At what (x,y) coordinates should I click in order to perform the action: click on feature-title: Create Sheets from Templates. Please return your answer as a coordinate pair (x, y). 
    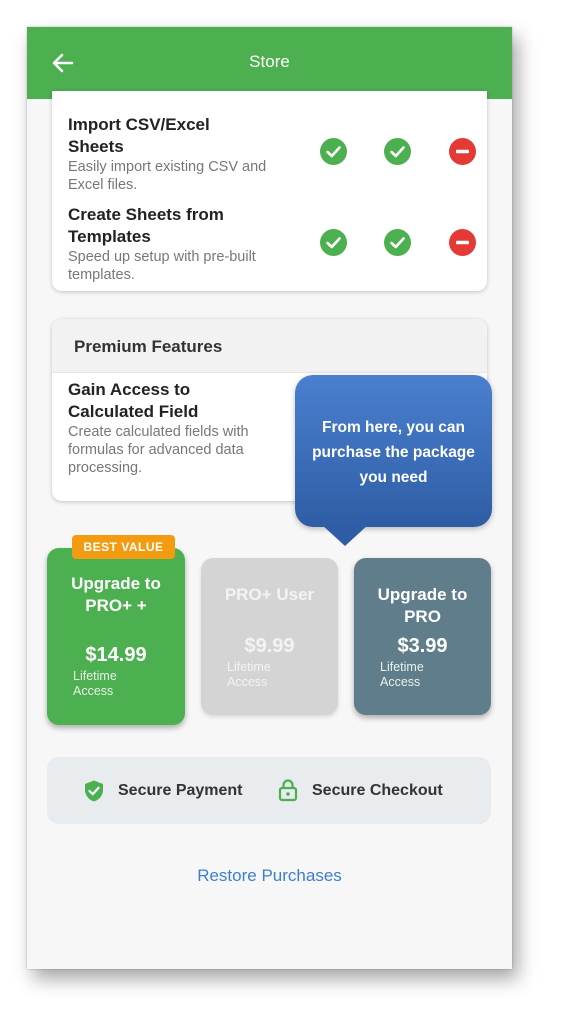
    Looking at the image, I should click on (146, 225).